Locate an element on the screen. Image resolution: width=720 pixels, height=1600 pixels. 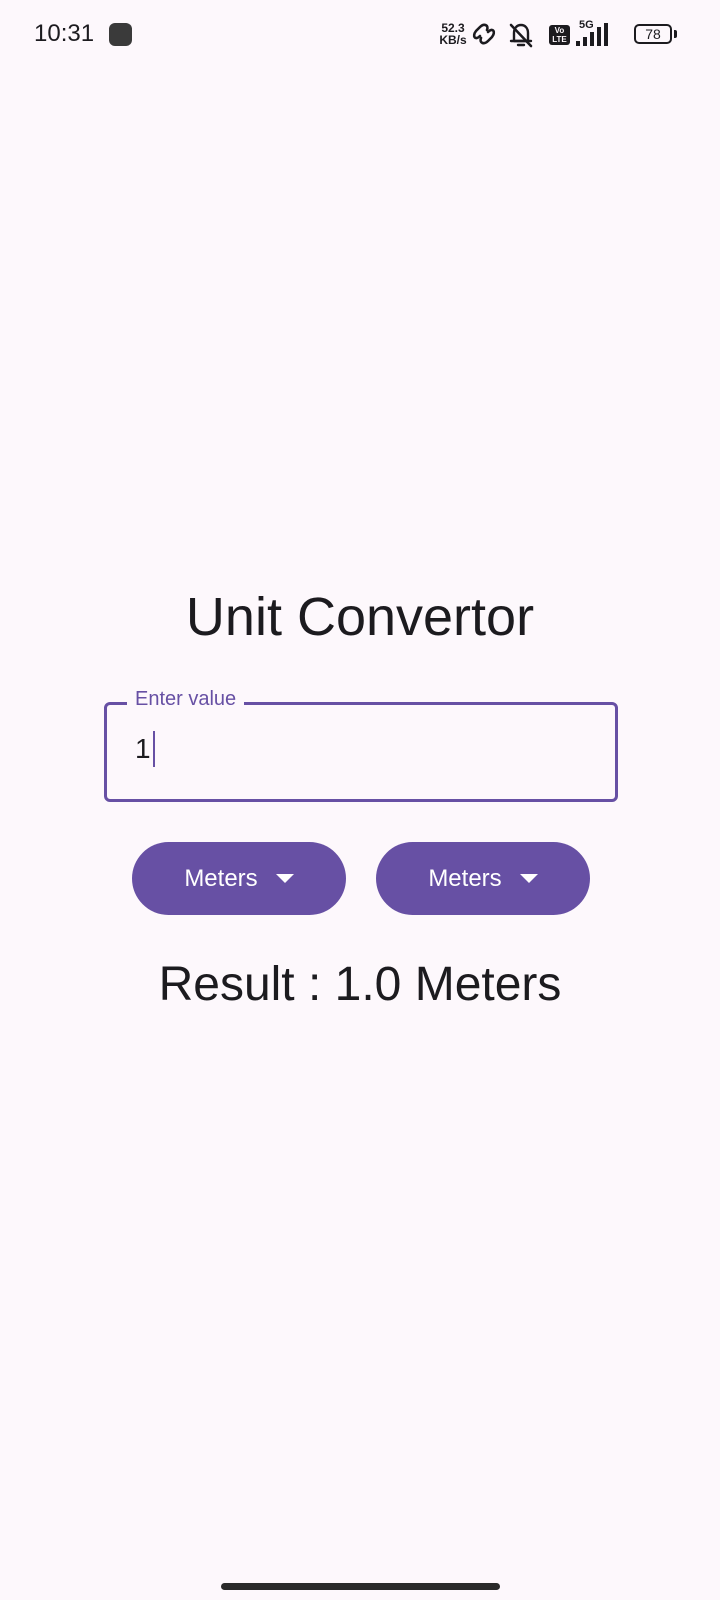
page-title: Unit Convertor is located at coordinates (360, 617).